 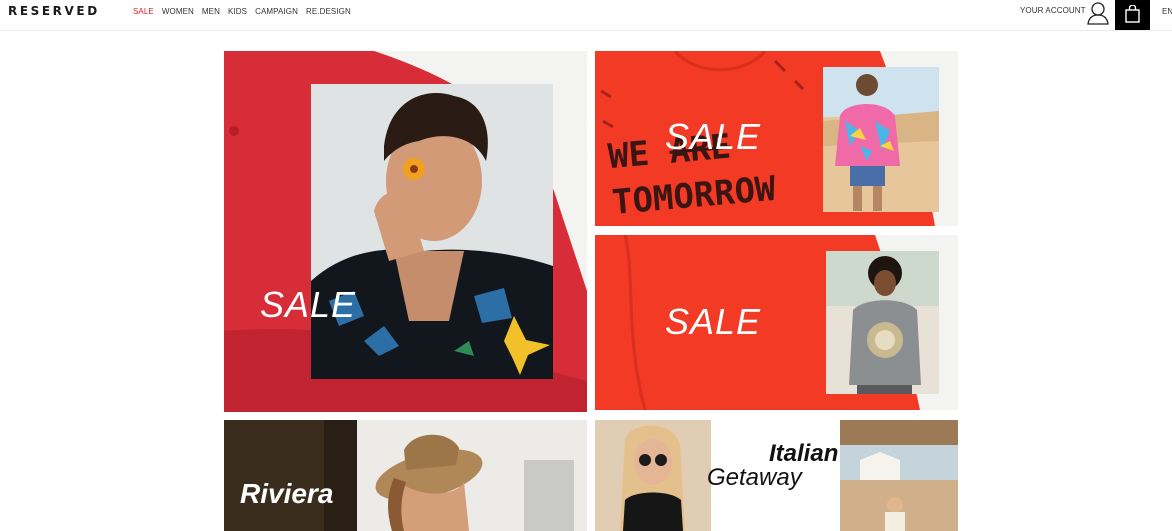 I want to click on tile-riviera: Riviera, so click(x=405, y=475).